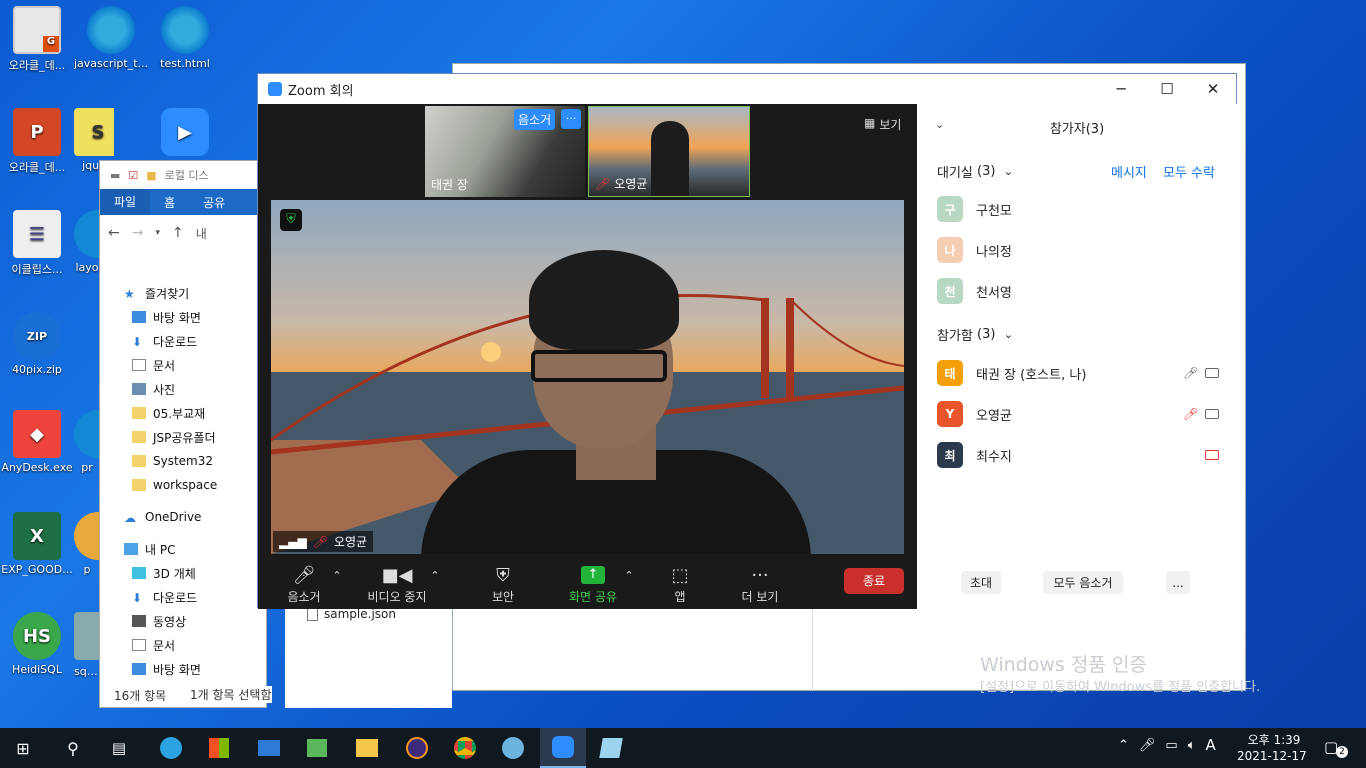  What do you see at coordinates (417, 748) in the screenshot?
I see `taskbar-eclipse` at bounding box center [417, 748].